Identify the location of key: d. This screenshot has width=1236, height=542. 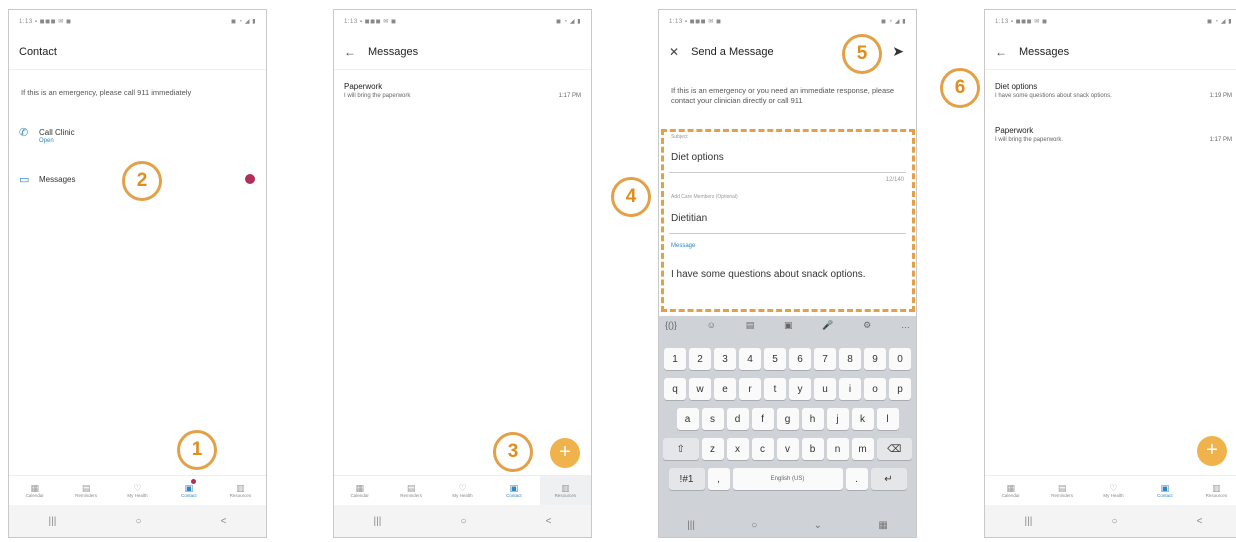
(737, 419).